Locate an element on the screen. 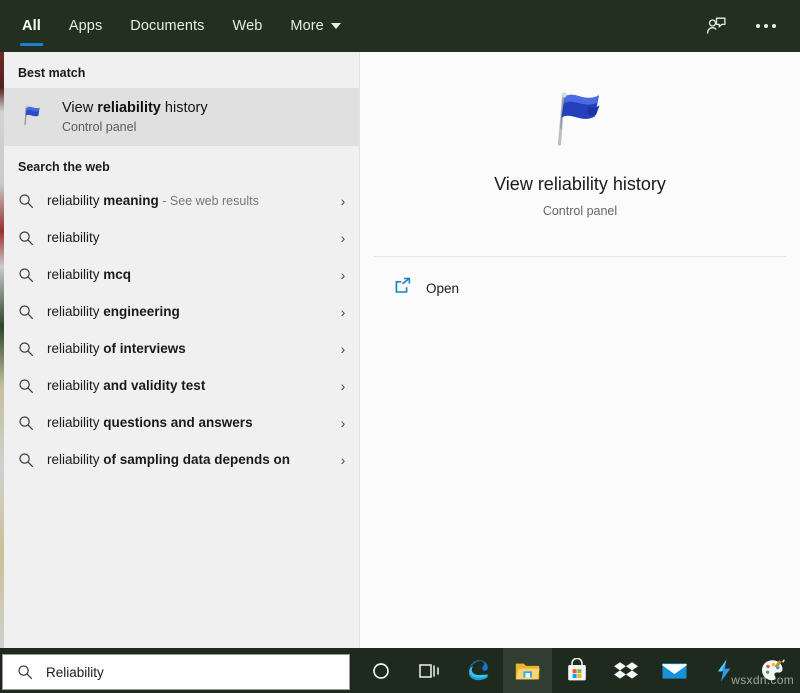 Image resolution: width=800 pixels, height=693 pixels. web-suggestion-item: reliability questions and answers › is located at coordinates (182, 422).